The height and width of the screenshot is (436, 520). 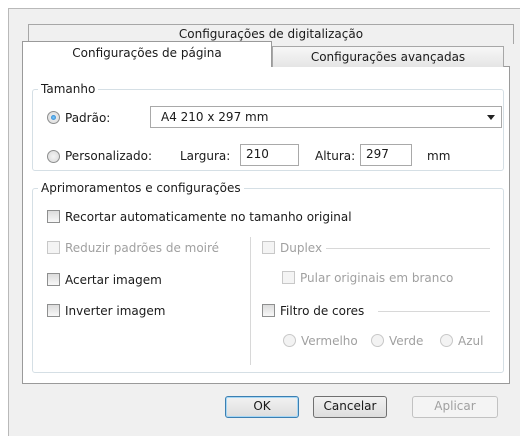 I want to click on ok-button: OK, so click(x=262, y=407).